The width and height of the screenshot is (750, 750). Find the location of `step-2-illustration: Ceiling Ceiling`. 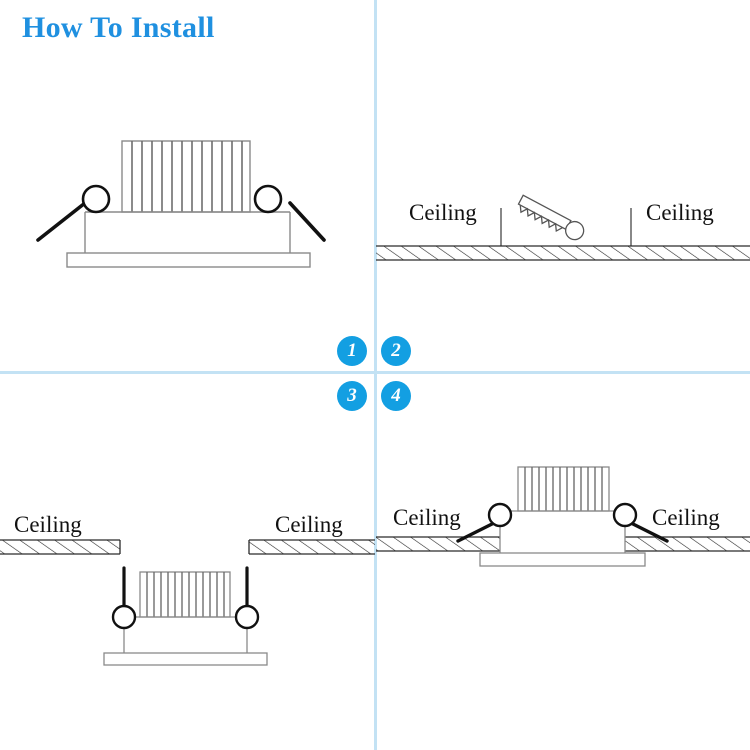

step-2-illustration: Ceiling Ceiling is located at coordinates (563, 227).